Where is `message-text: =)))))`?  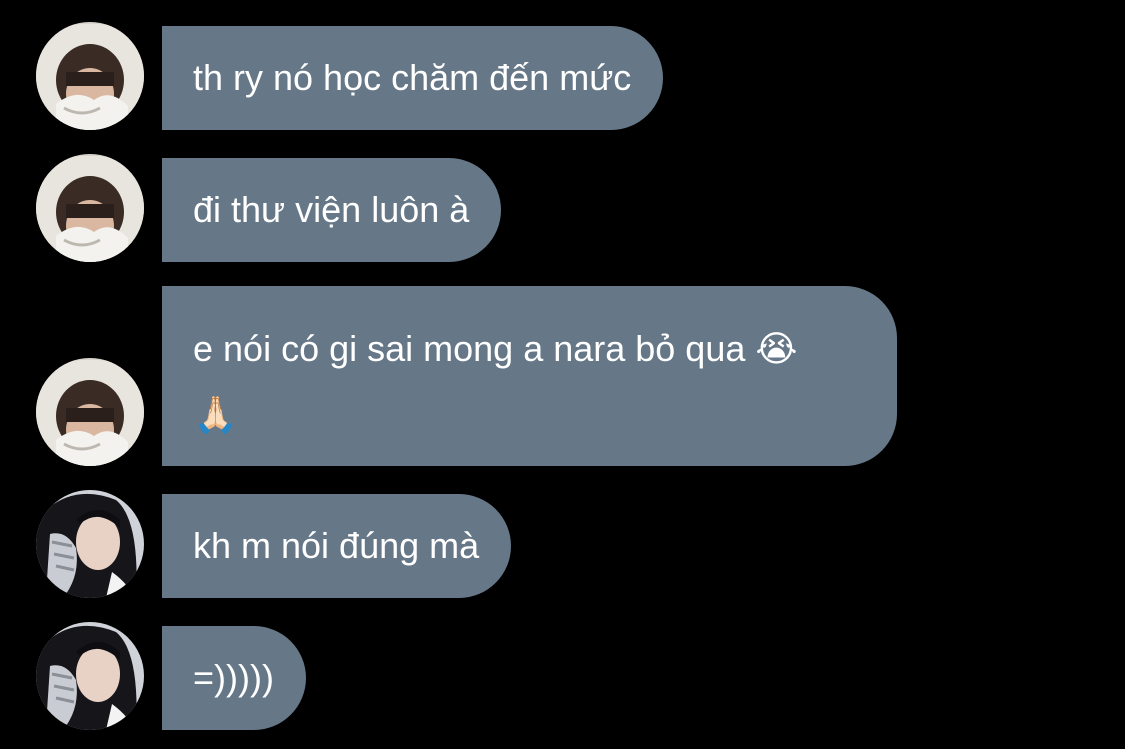
message-text: =))))) is located at coordinates (233, 677).